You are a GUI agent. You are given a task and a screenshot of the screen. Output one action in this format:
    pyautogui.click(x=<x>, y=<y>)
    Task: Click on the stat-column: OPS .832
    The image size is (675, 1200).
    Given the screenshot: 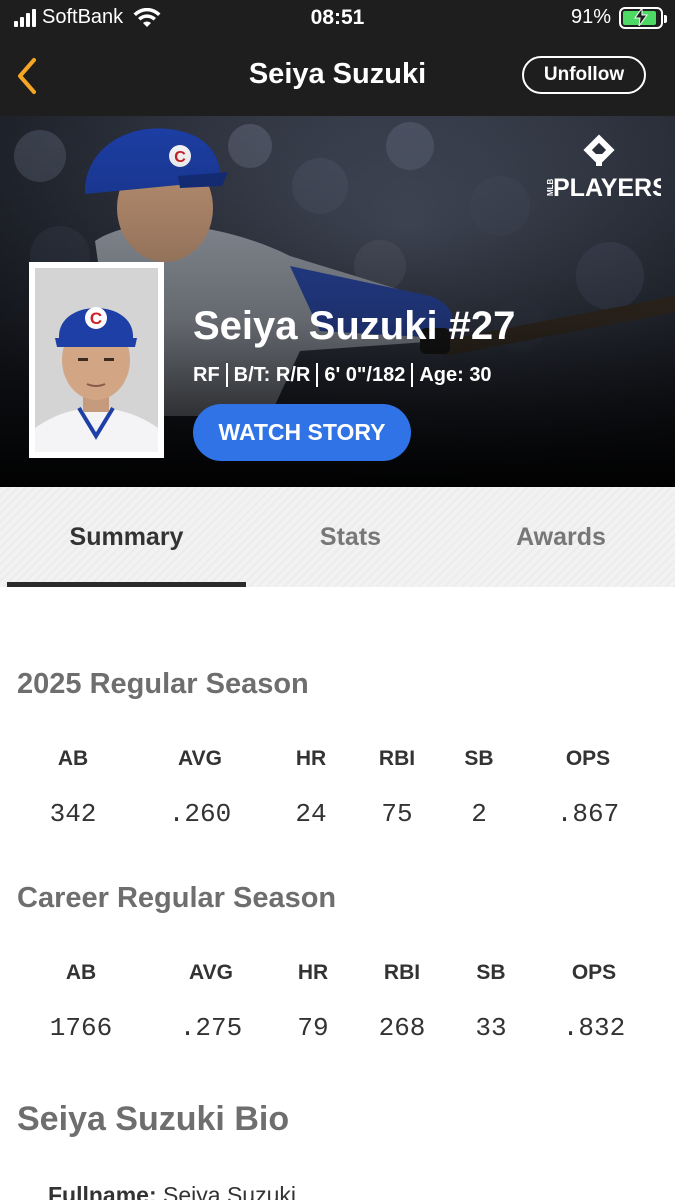 What is the action you would take?
    pyautogui.click(x=594, y=1002)
    